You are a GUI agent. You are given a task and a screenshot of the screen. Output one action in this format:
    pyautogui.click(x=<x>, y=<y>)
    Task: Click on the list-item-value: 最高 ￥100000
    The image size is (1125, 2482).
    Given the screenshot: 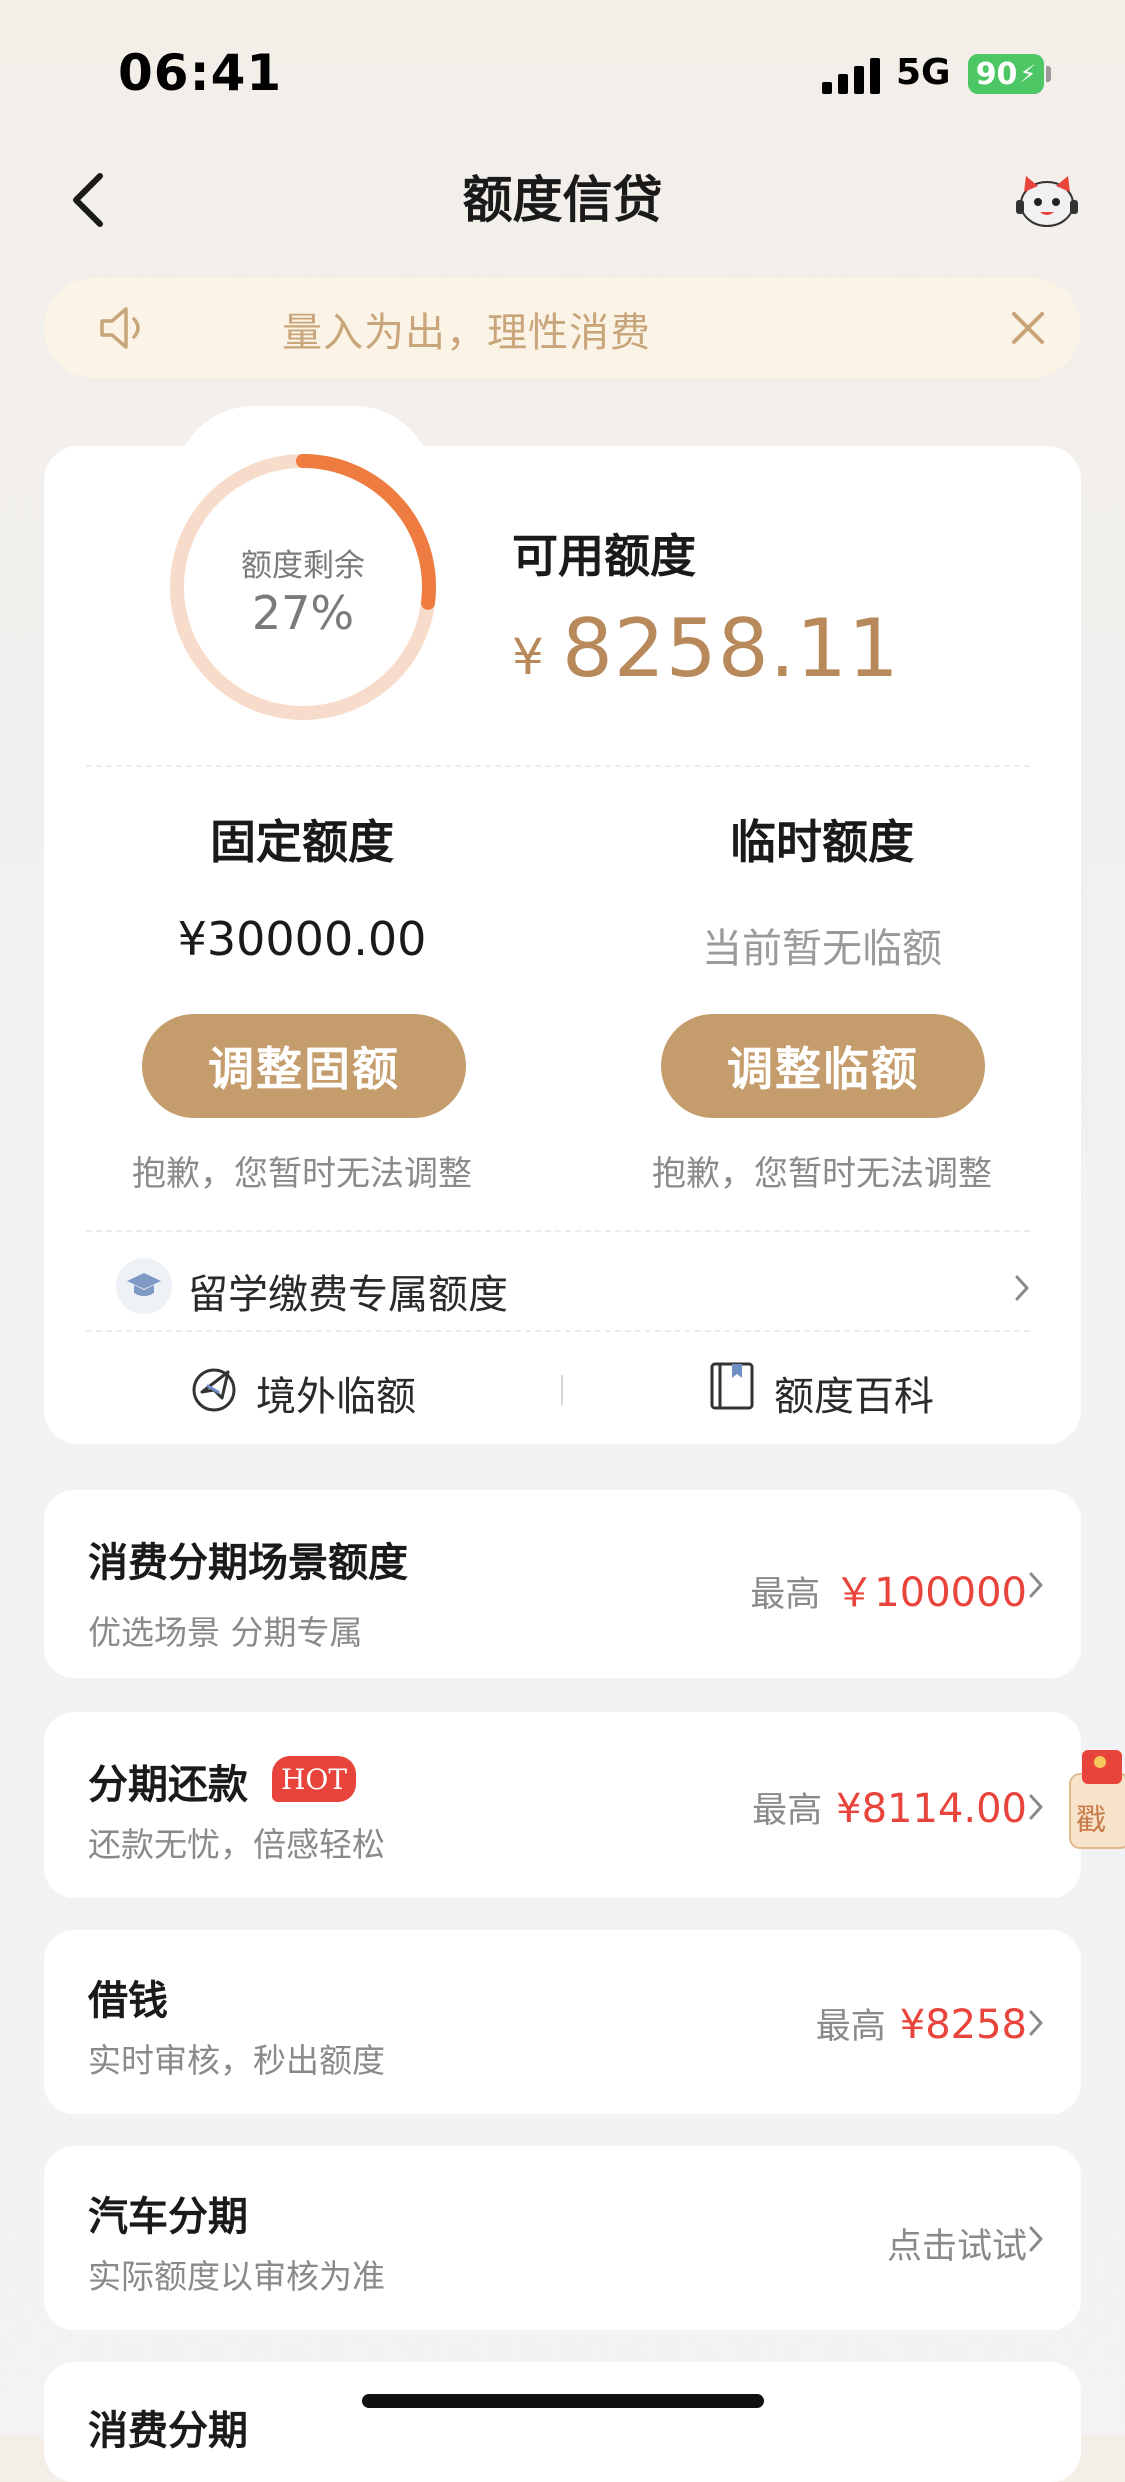 What is the action you would take?
    pyautogui.click(x=888, y=1589)
    